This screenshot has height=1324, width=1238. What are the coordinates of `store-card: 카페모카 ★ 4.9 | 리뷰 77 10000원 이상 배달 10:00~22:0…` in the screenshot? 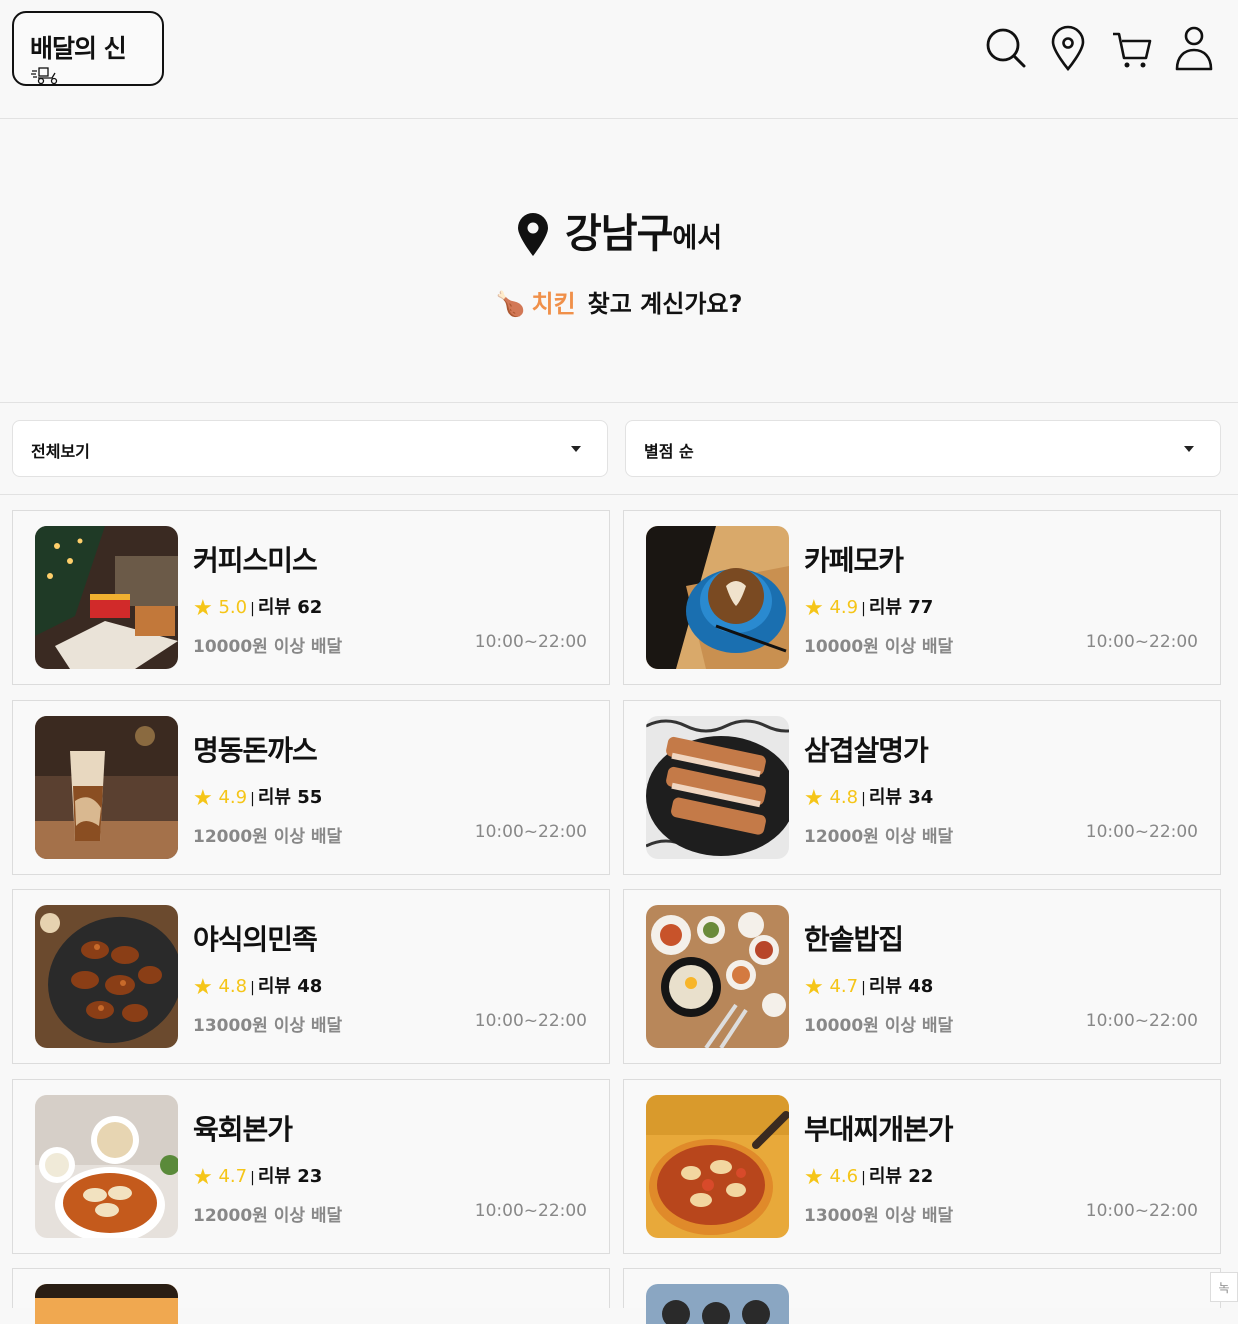 It's located at (922, 597).